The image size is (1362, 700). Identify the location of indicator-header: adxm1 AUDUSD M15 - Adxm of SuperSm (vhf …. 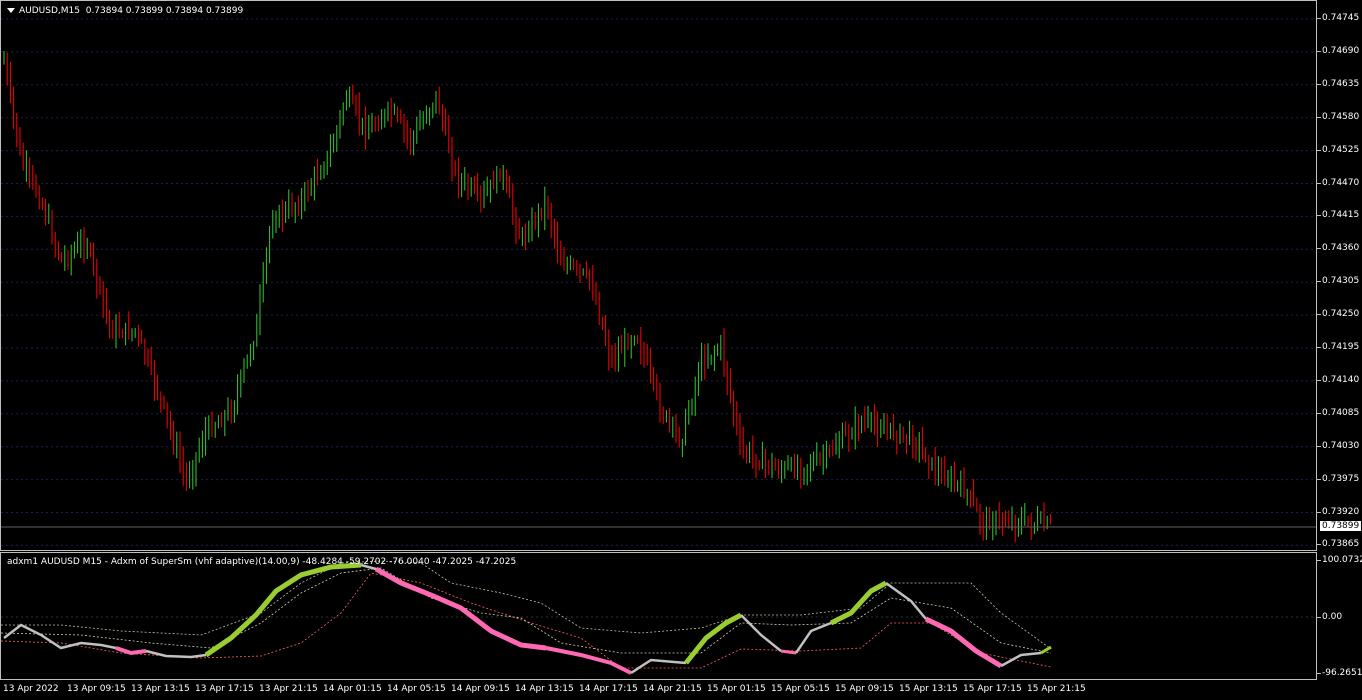
(262, 562).